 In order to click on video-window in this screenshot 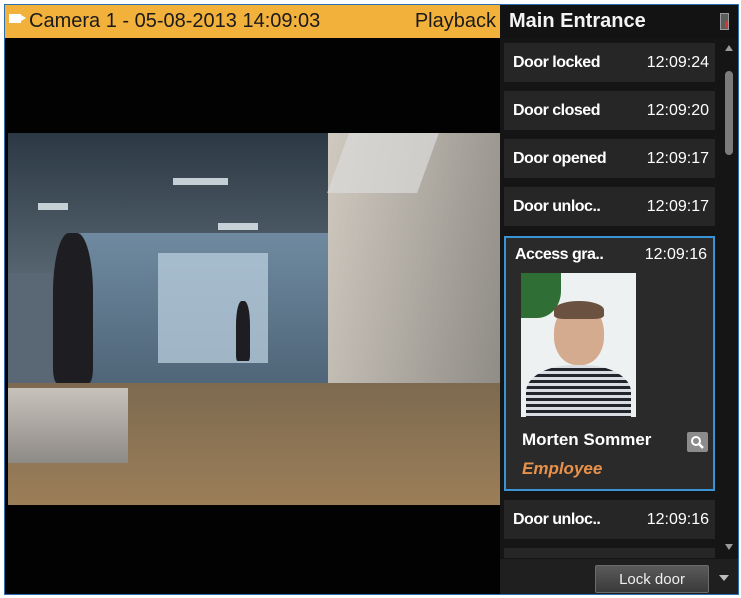, I will do `click(213, 308)`.